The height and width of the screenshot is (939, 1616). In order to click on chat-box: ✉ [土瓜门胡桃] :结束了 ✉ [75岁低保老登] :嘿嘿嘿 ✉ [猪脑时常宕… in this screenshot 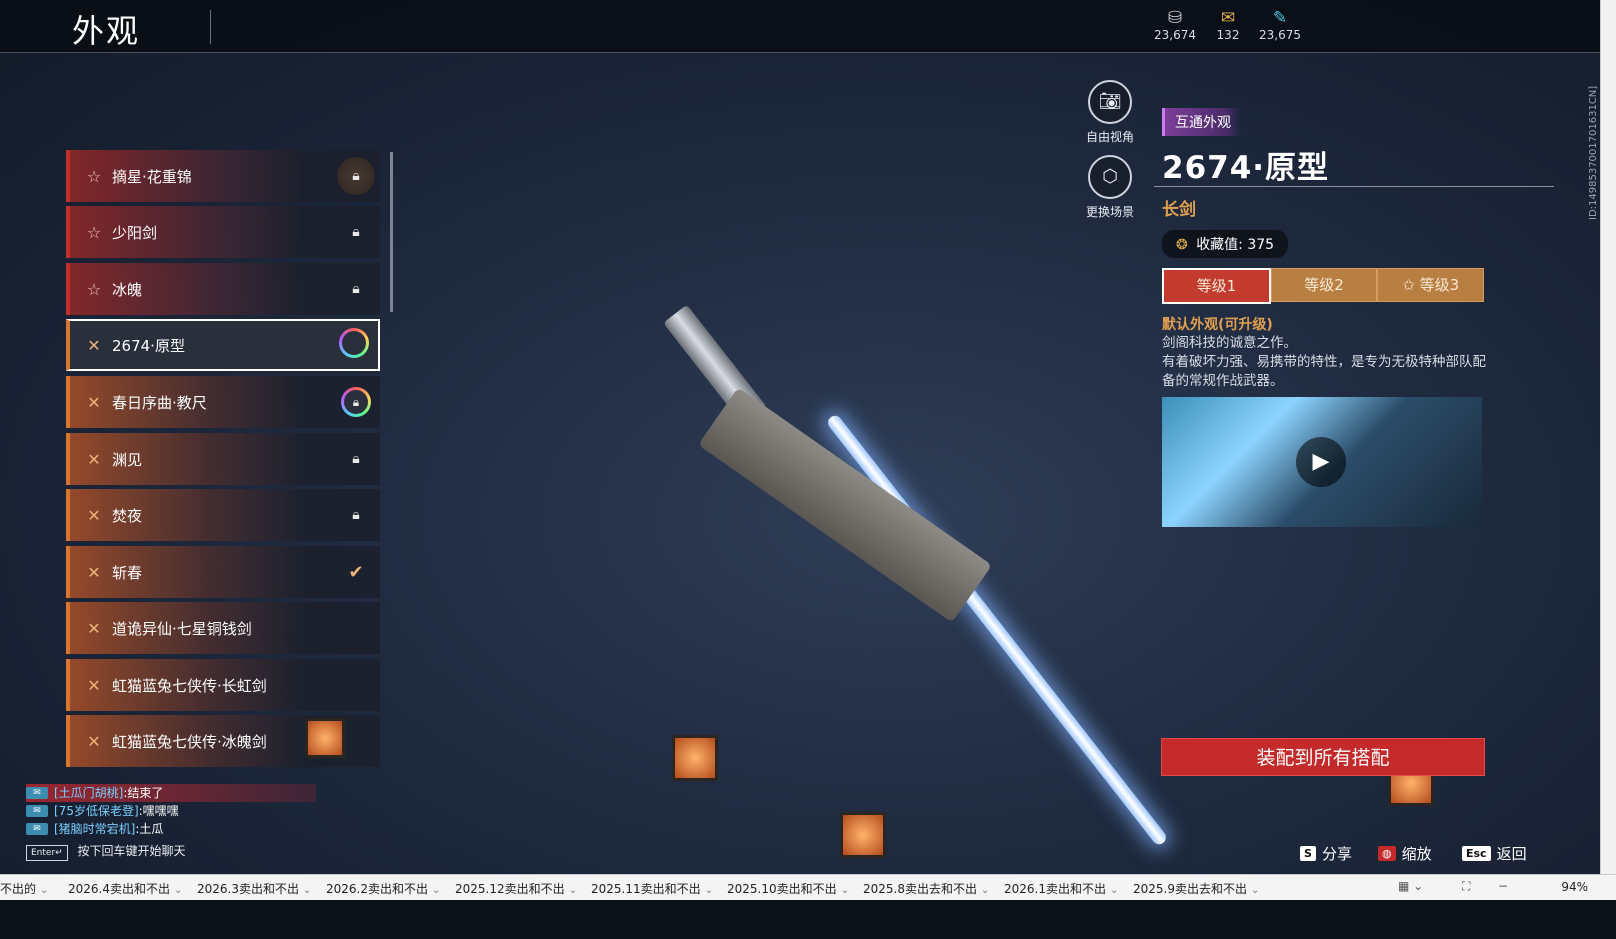, I will do `click(171, 822)`.